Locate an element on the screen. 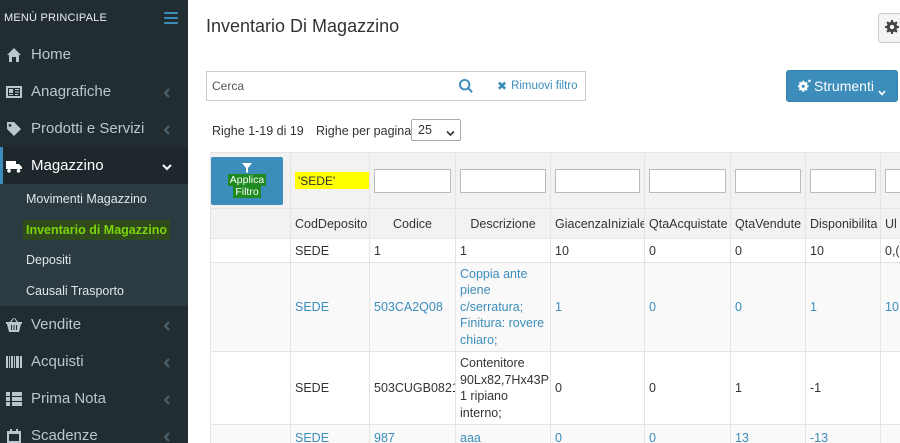  column-header-ul: Ul is located at coordinates (890, 223).